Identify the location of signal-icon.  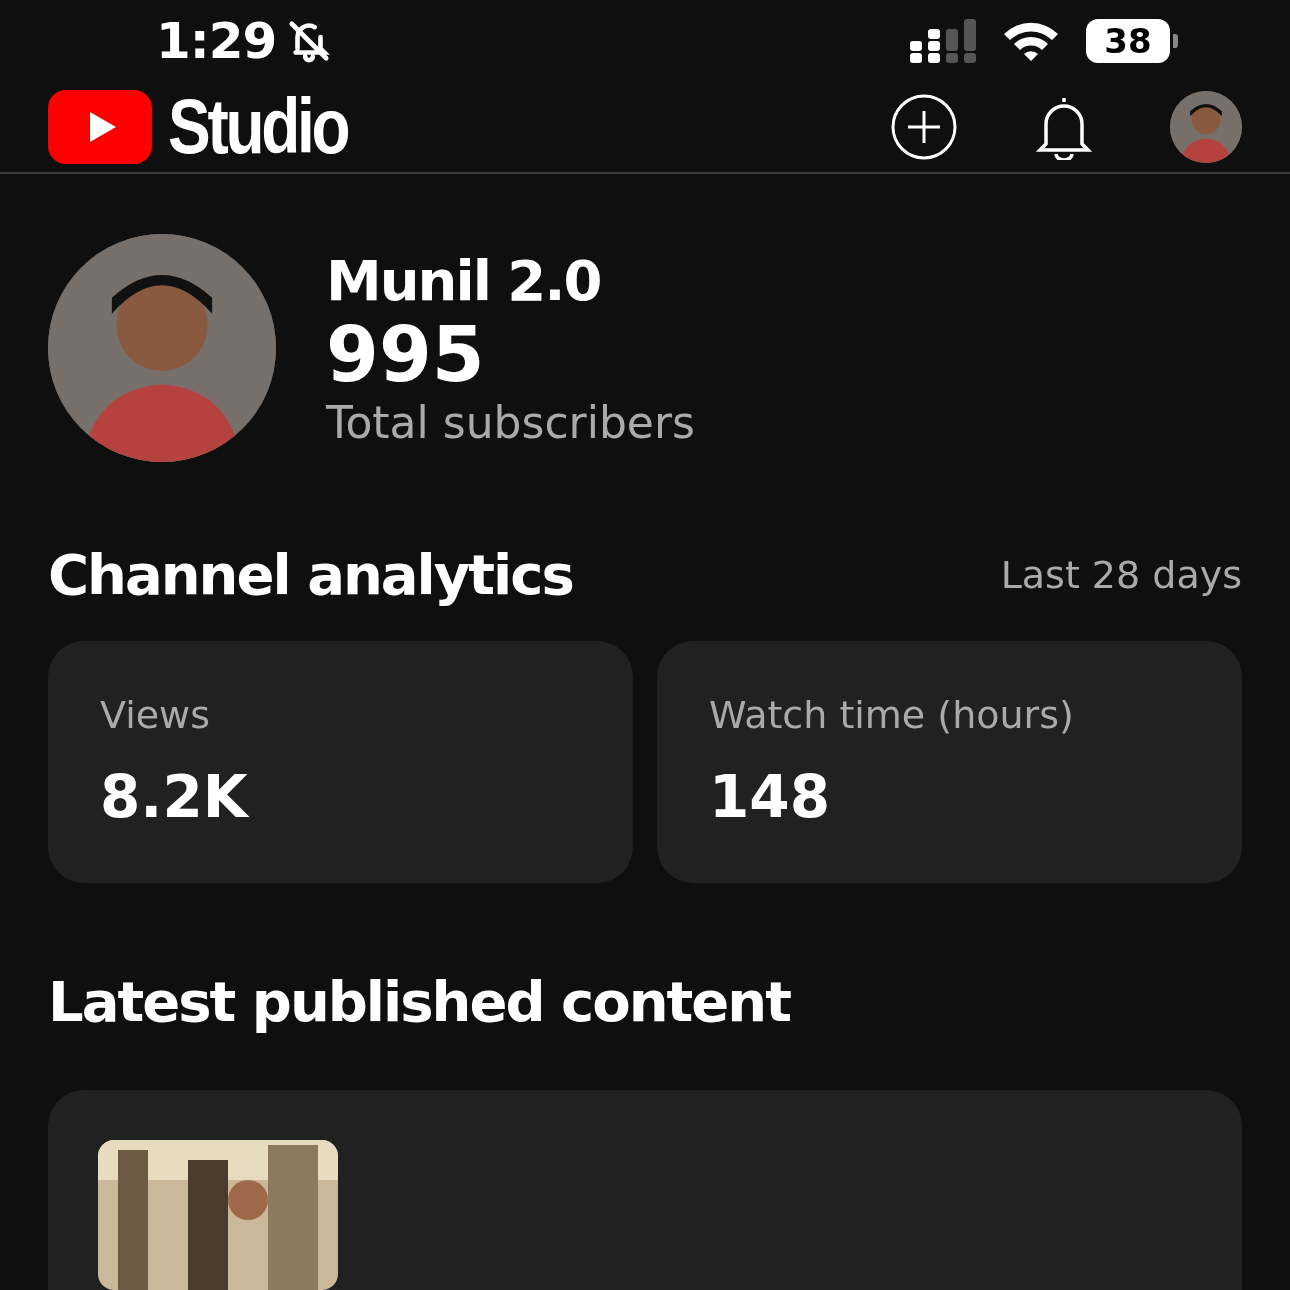
(943, 40).